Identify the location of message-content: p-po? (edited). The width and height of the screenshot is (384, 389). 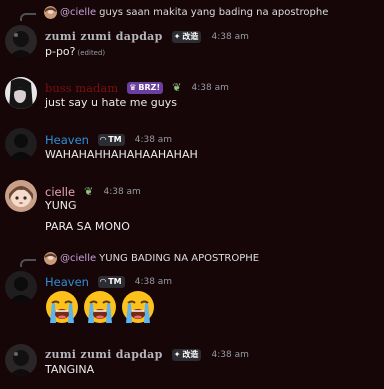
(75, 51).